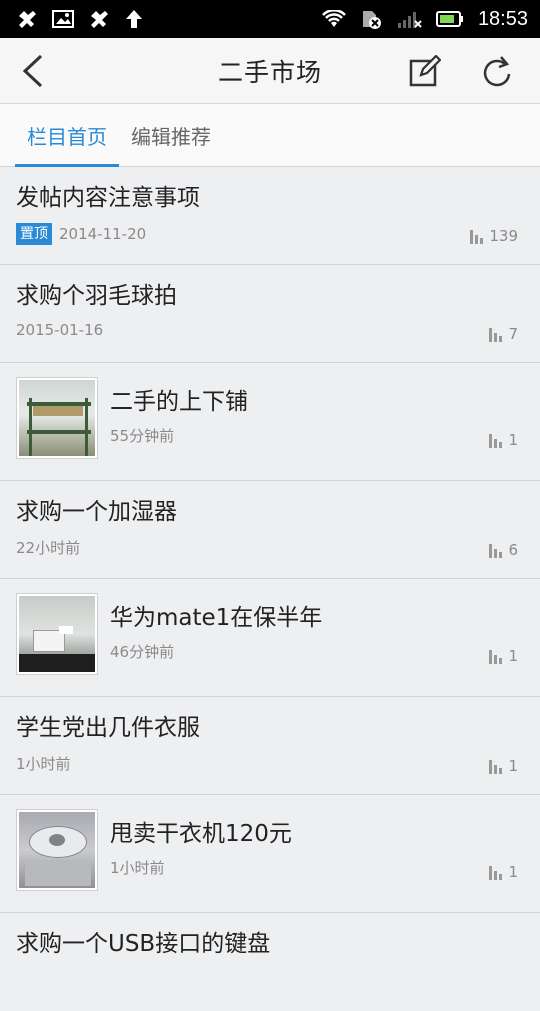 This screenshot has width=540, height=1011. I want to click on view-count-value: 139, so click(503, 236).